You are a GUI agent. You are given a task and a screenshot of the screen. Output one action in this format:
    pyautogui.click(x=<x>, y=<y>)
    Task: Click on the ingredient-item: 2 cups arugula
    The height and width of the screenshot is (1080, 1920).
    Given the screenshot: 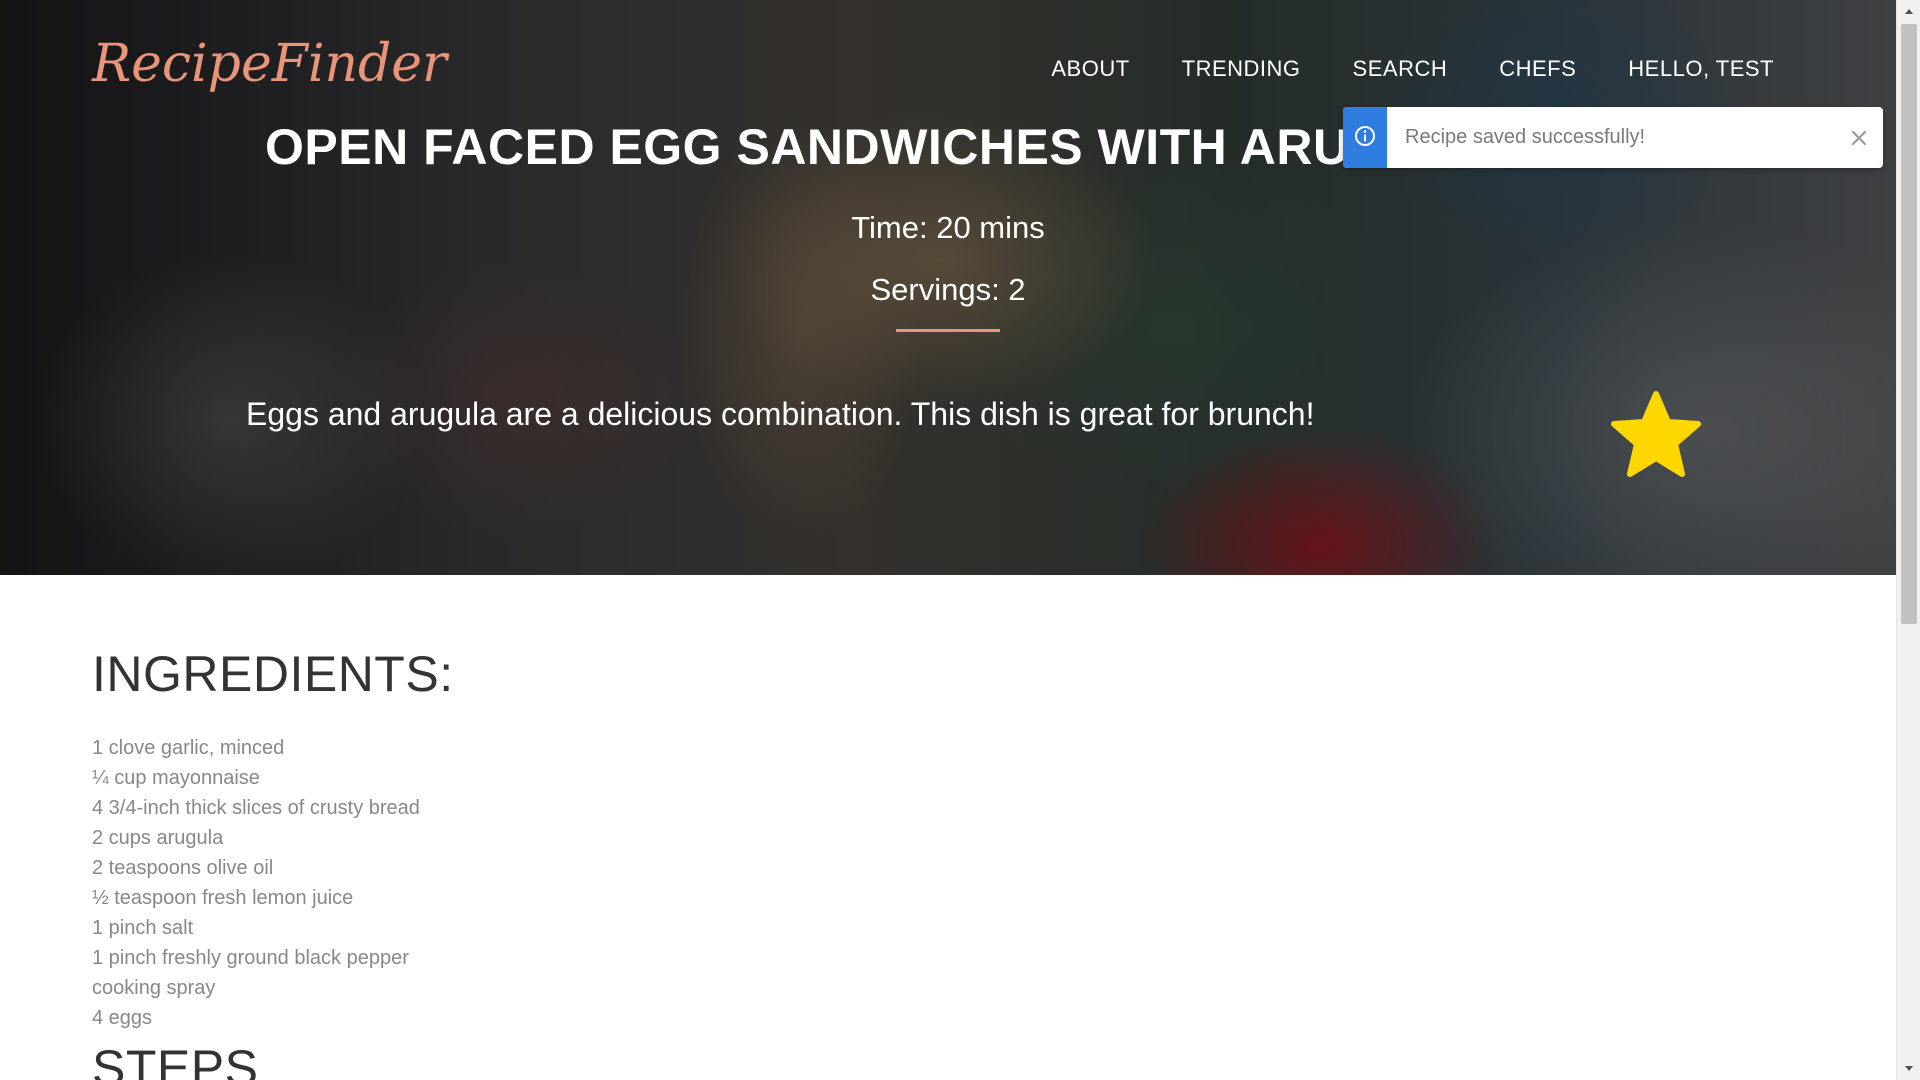 What is the action you would take?
    pyautogui.click(x=158, y=838)
    